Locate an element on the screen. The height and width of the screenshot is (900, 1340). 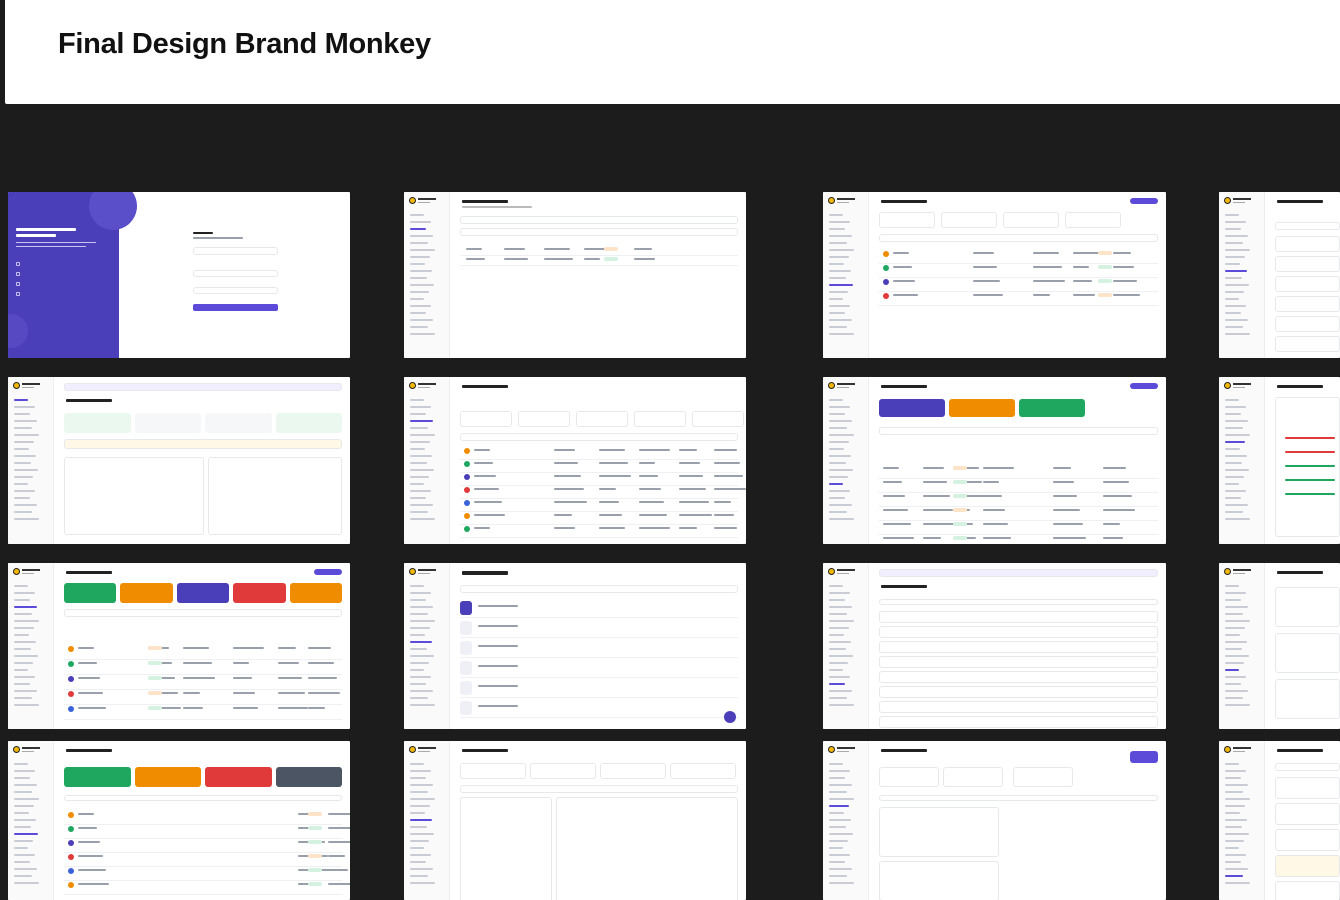
frame-minutes-of-meeting is located at coordinates (1279, 275).